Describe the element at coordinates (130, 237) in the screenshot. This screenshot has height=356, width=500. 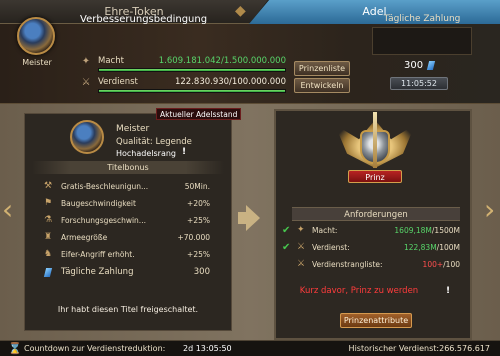
I see `bonus-row: ♜ Armeegröße +70.000` at that location.